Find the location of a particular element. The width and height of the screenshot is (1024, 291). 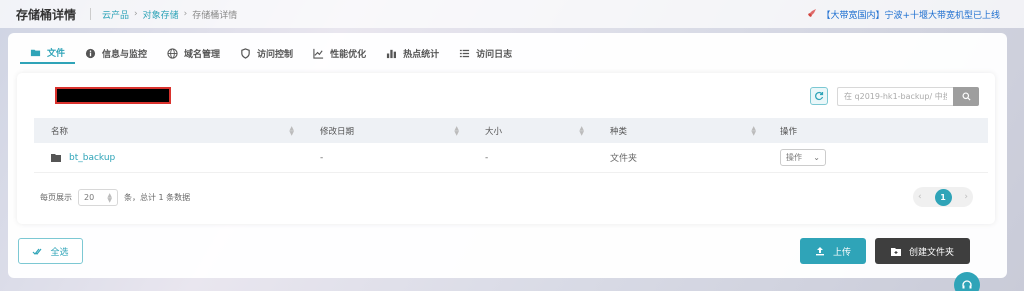

announcement-link: 【大带宽国内】宁波+十堰大带宽机型已上线 is located at coordinates (903, 14).